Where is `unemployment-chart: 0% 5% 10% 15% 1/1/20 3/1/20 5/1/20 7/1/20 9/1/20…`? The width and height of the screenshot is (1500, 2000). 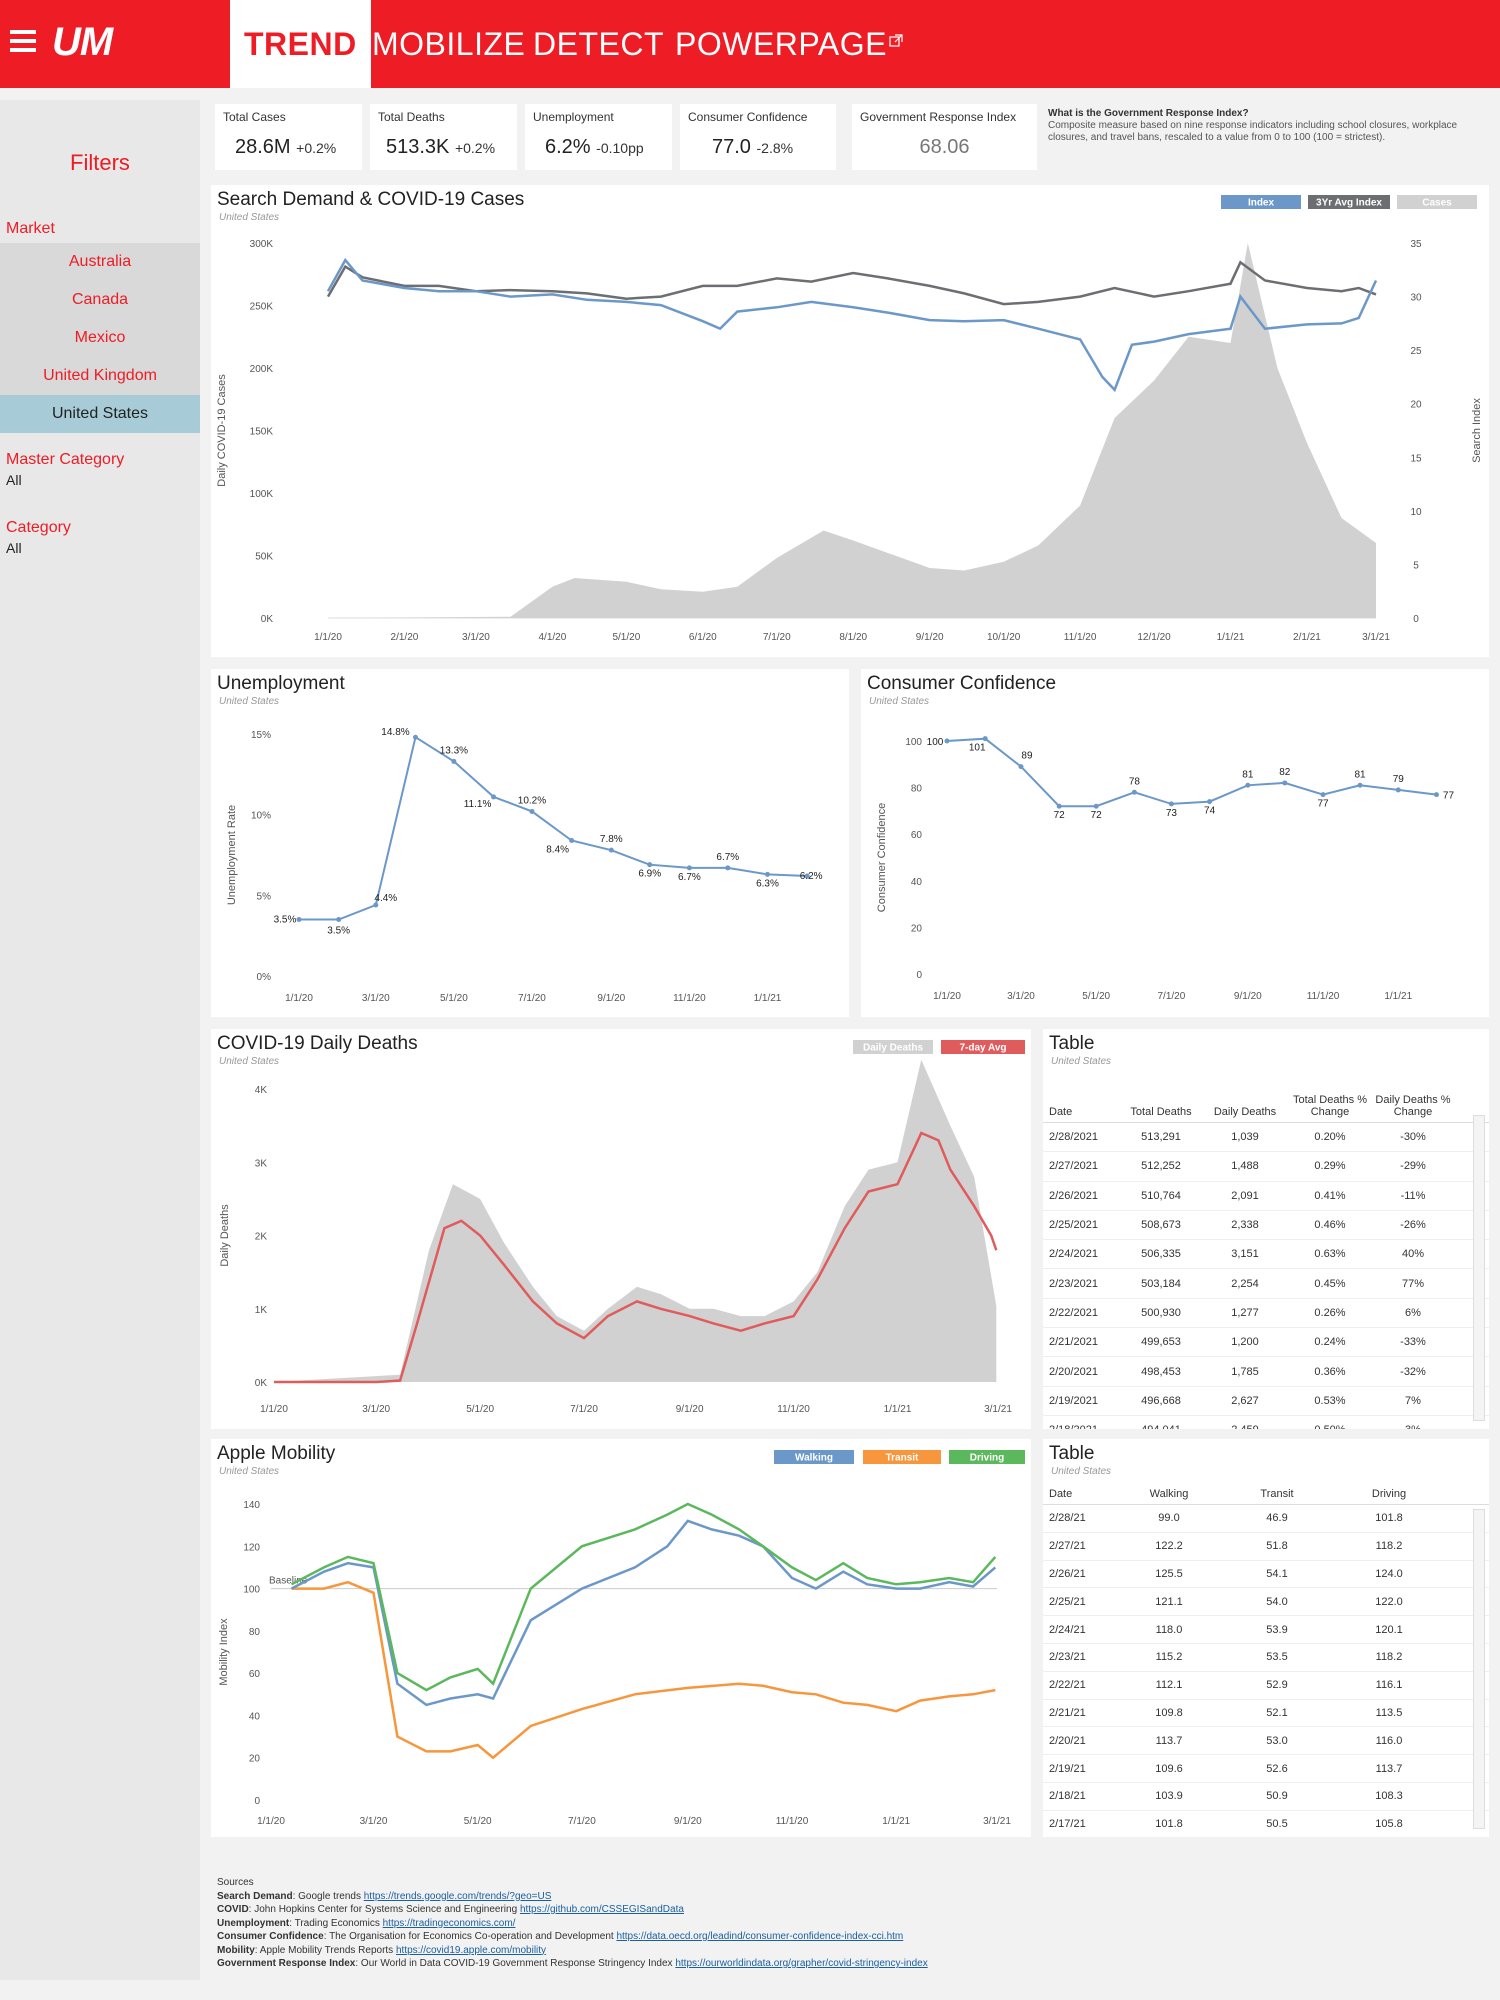 unemployment-chart: 0% 5% 10% 15% 1/1/20 3/1/20 5/1/20 7/1/20 9/1/20… is located at coordinates (530, 843).